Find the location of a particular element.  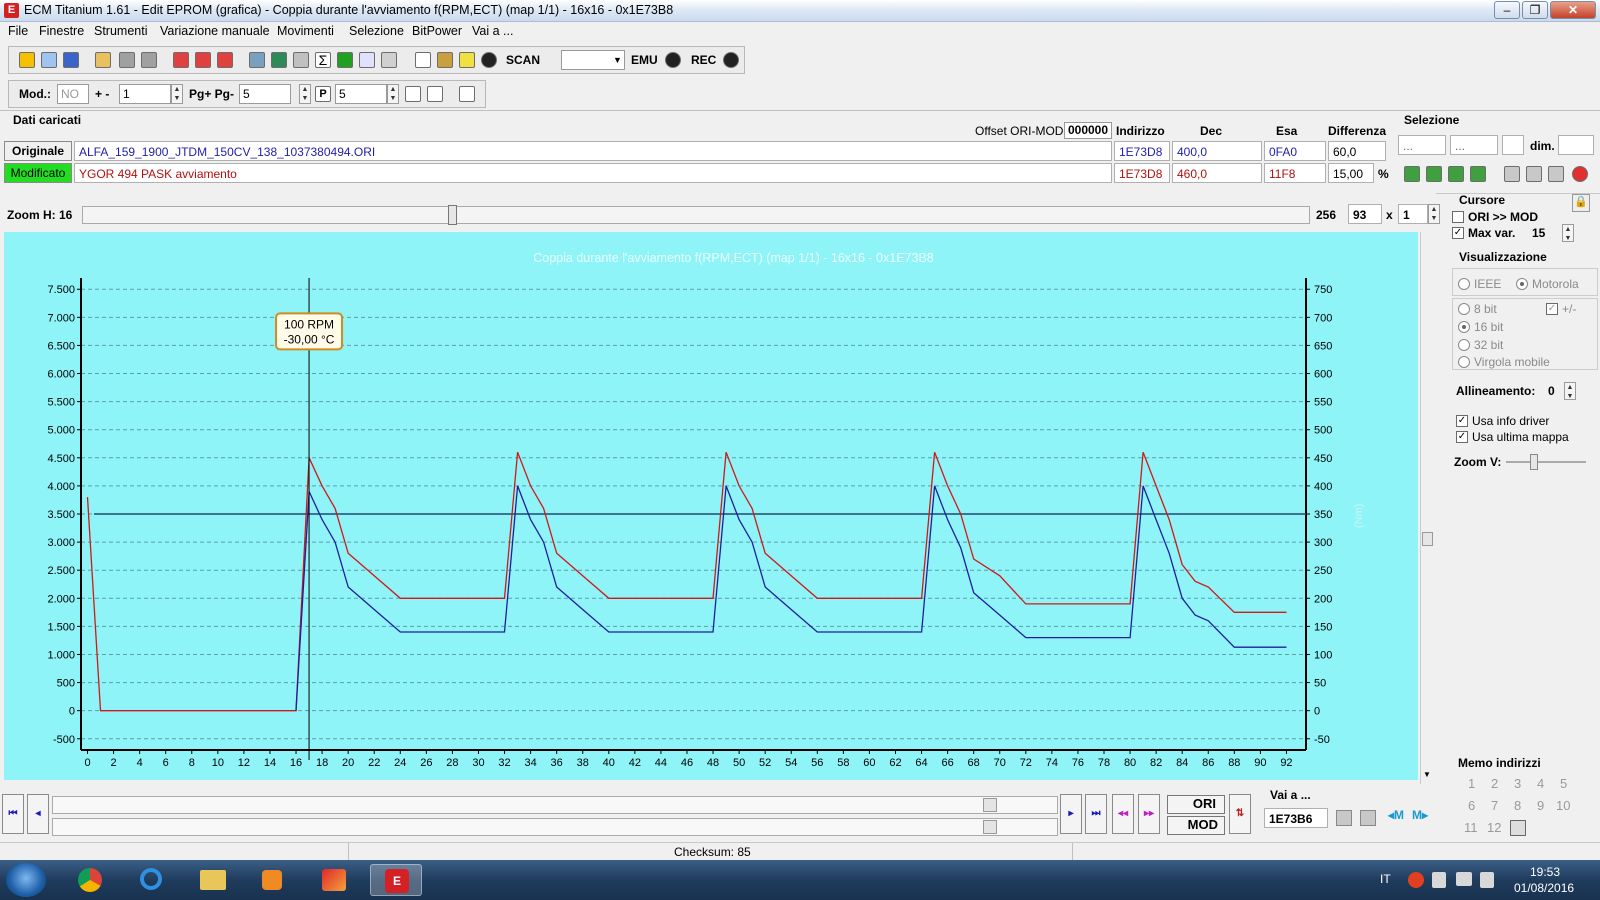

pg-field: 5 is located at coordinates (265, 94).